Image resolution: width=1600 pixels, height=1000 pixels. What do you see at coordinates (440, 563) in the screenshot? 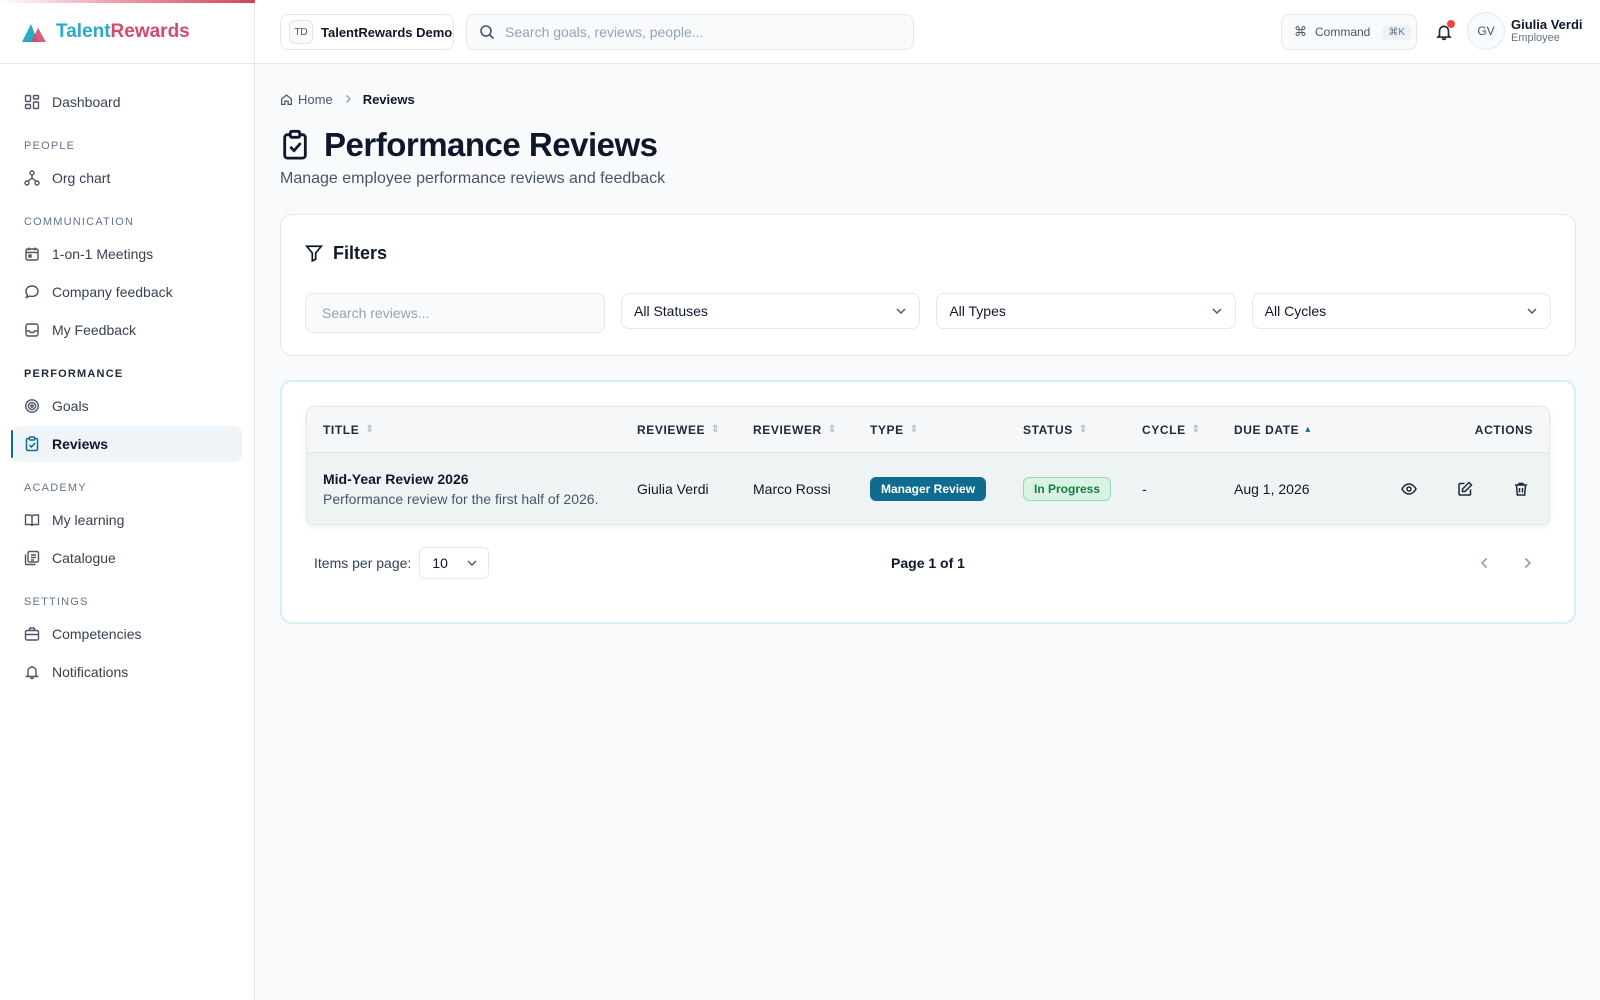
I see `items-per-page-value: 10` at bounding box center [440, 563].